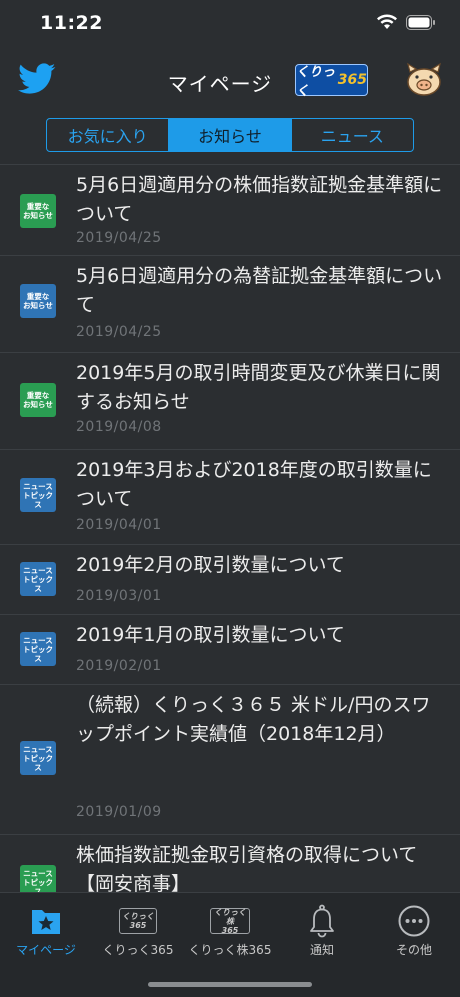 This screenshot has height=997, width=460. I want to click on notice-date: 2019/04/08, so click(119, 427).